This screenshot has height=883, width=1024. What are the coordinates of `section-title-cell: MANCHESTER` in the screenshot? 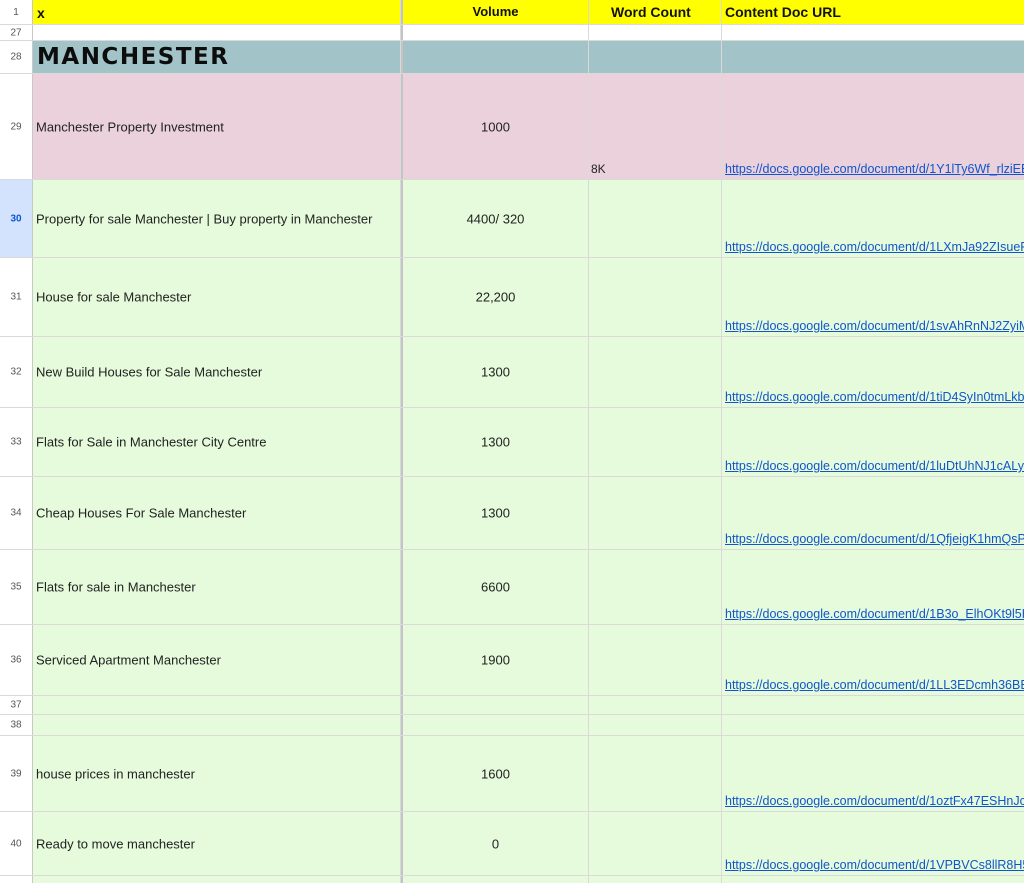 It's located at (217, 57).